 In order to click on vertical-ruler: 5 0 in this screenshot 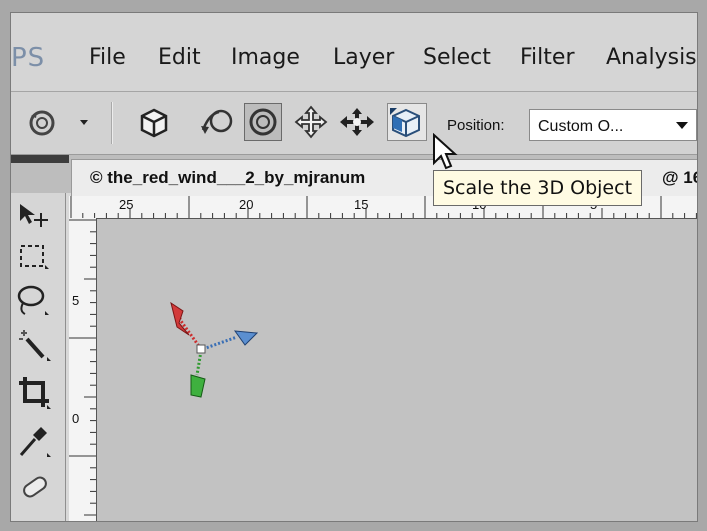, I will do `click(83, 369)`.